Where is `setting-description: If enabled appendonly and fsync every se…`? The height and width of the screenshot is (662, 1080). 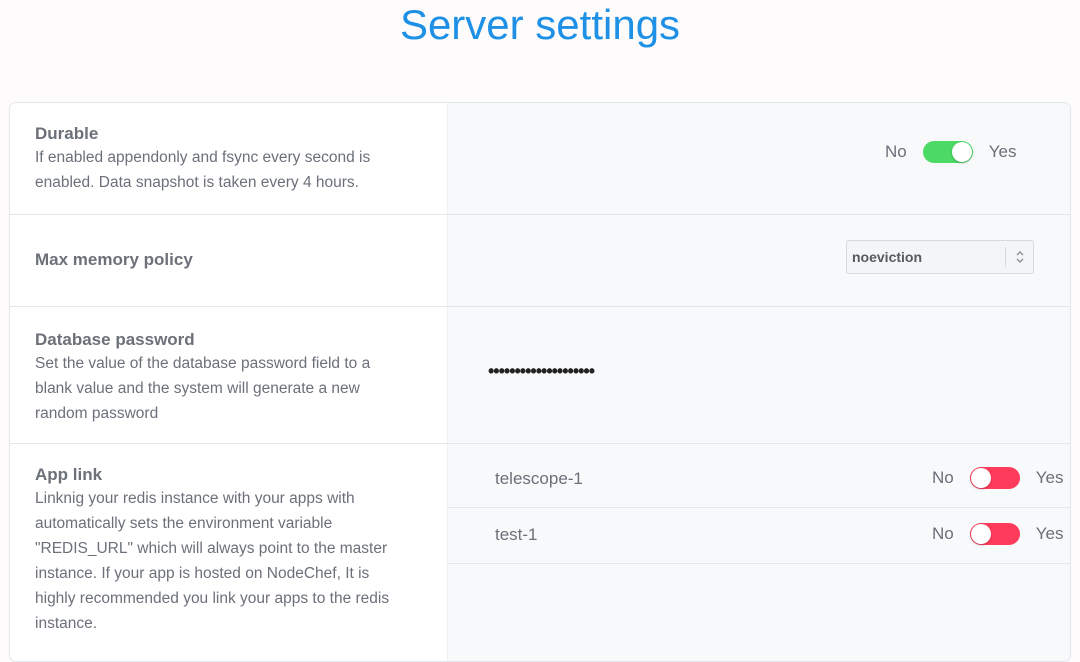 setting-description: If enabled appendonly and fsync every se… is located at coordinates (203, 170).